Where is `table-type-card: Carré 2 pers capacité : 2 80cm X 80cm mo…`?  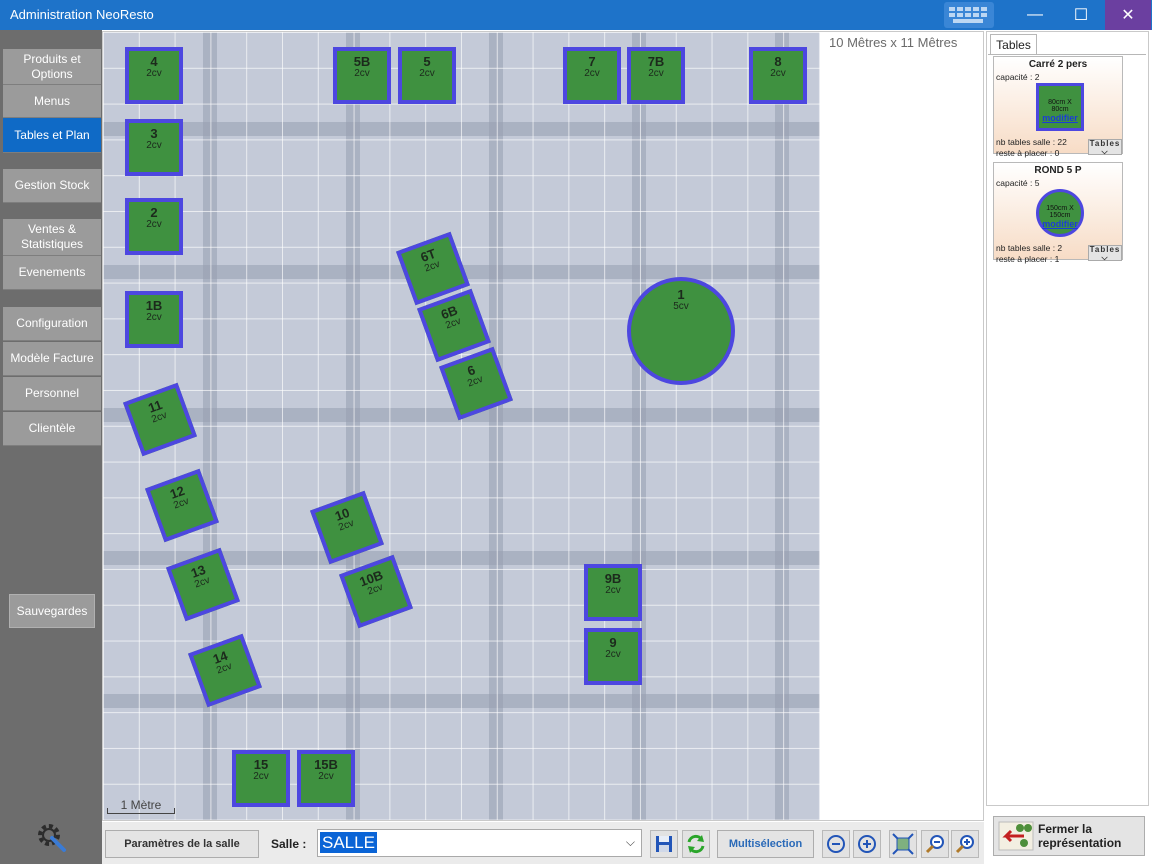 table-type-card: Carré 2 pers capacité : 2 80cm X 80cm mo… is located at coordinates (1058, 107).